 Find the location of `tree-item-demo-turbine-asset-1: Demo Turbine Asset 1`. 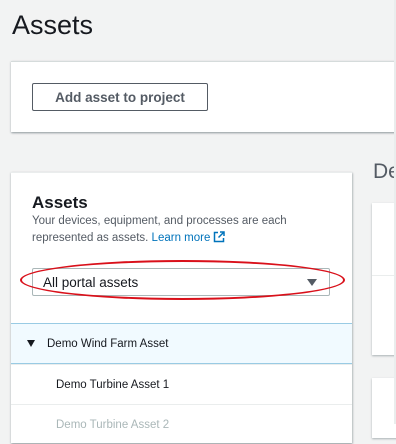

tree-item-demo-turbine-asset-1: Demo Turbine Asset 1 is located at coordinates (181, 384).